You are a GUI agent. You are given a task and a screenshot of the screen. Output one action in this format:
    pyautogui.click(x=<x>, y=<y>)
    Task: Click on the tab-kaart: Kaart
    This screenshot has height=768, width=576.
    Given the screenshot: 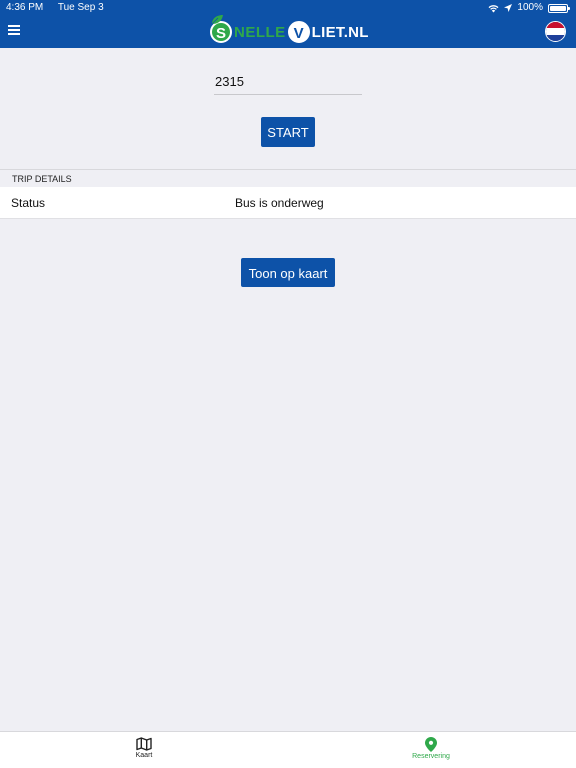 What is the action you would take?
    pyautogui.click(x=144, y=750)
    